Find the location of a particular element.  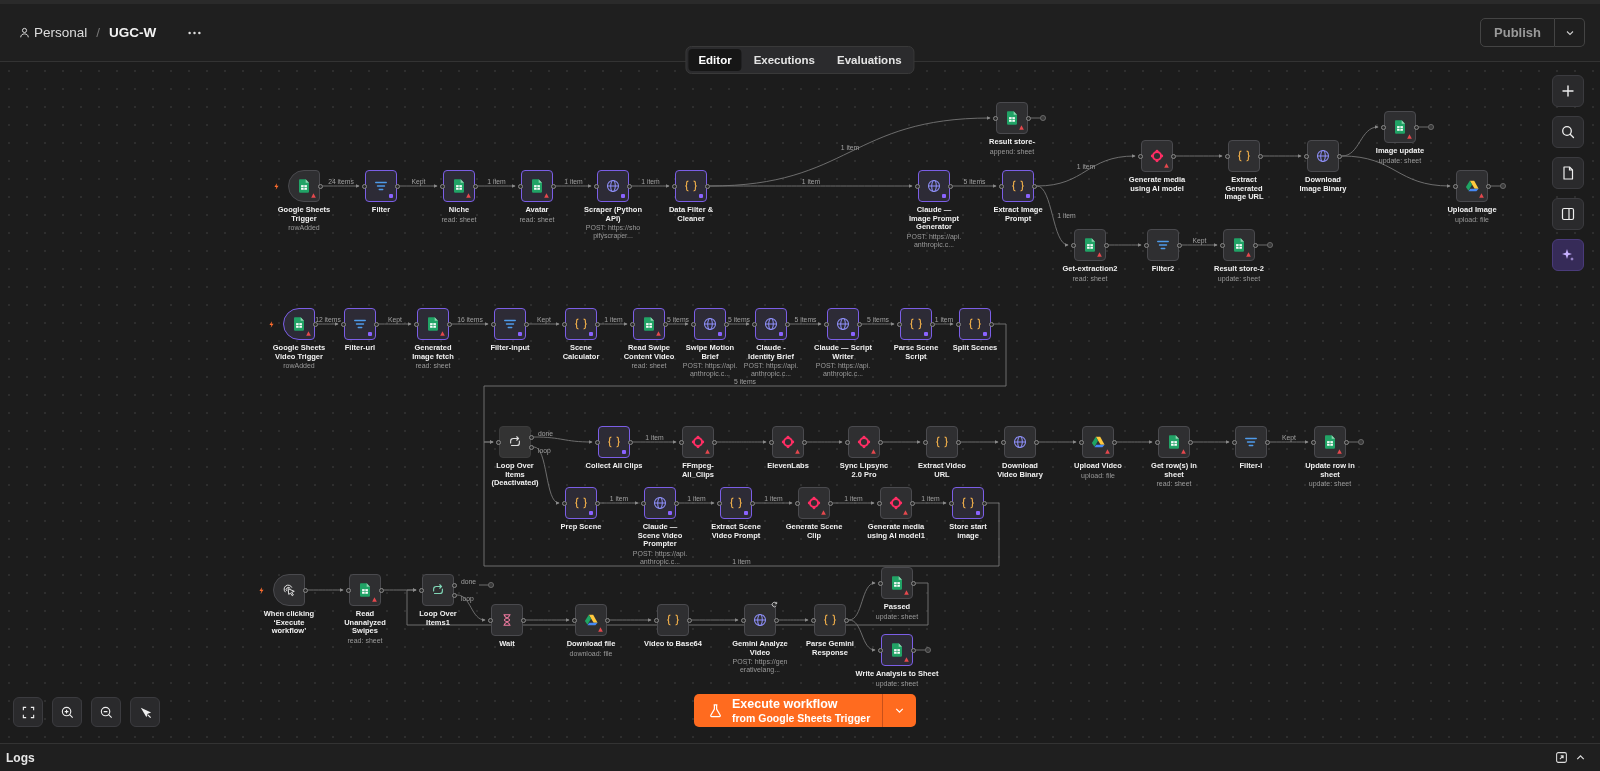

panel-button is located at coordinates (1568, 214).